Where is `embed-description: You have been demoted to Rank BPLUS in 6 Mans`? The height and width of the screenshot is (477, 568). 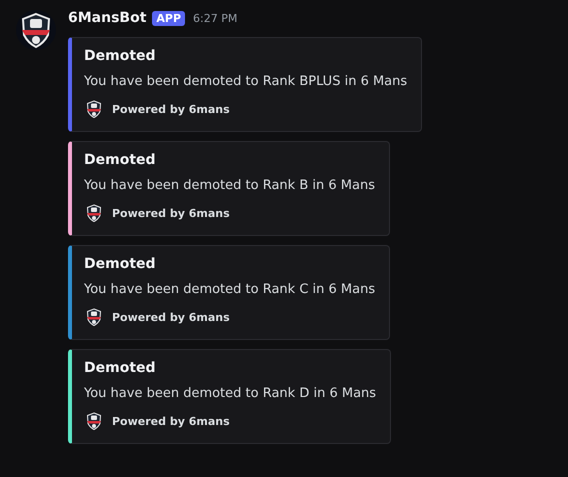 embed-description: You have been demoted to Rank BPLUS in 6 Mans is located at coordinates (246, 81).